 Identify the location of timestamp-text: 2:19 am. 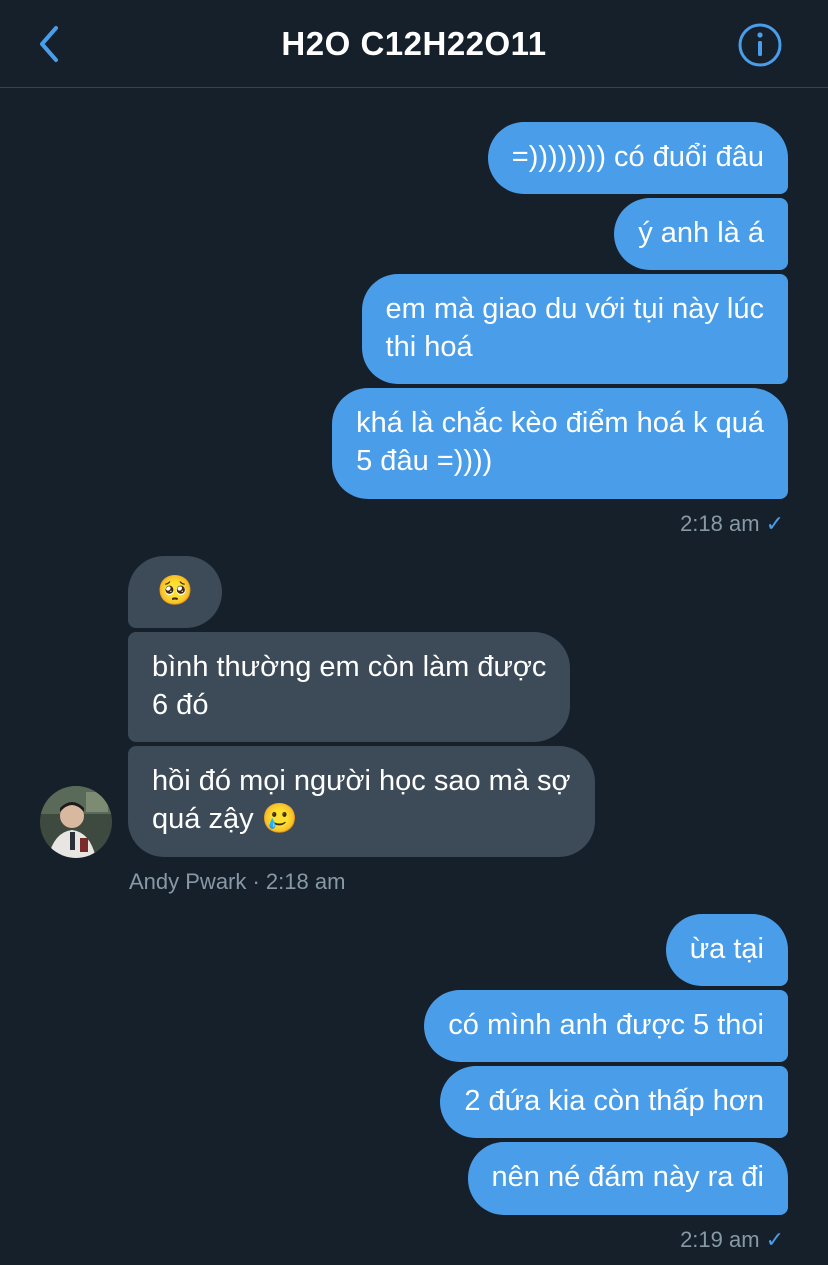
(720, 1239).